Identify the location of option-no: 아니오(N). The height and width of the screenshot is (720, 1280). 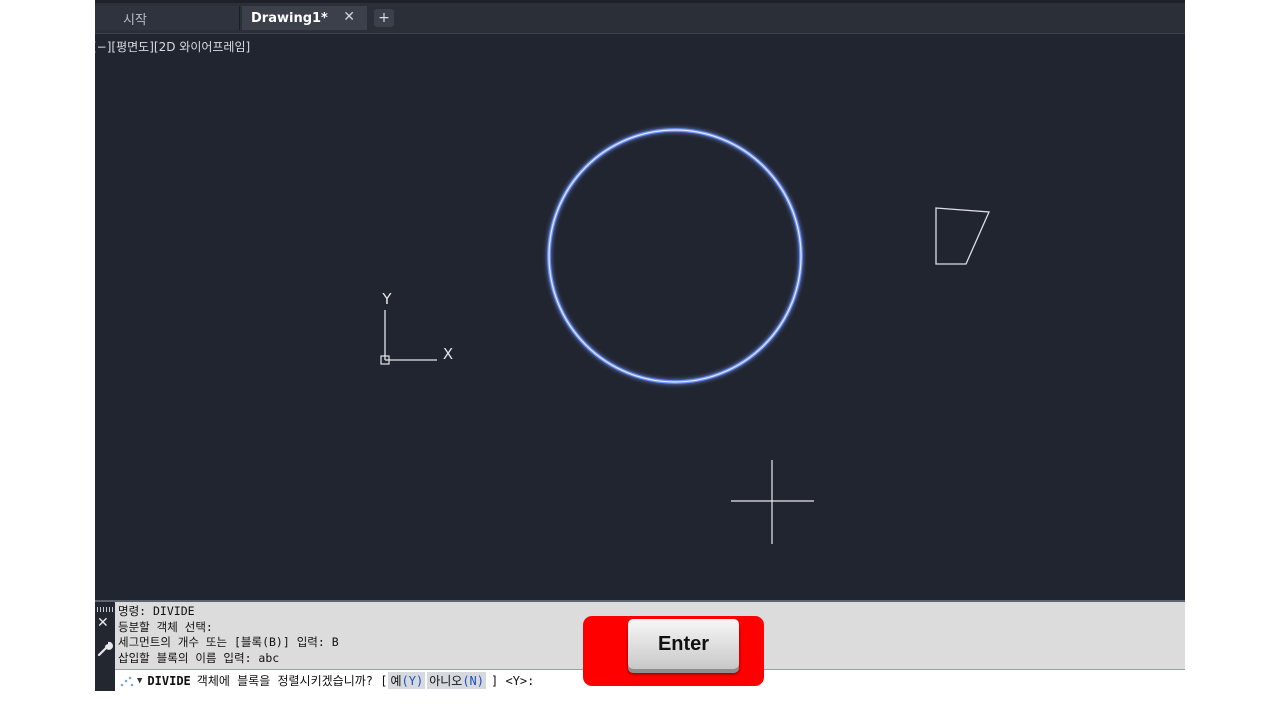
(457, 680).